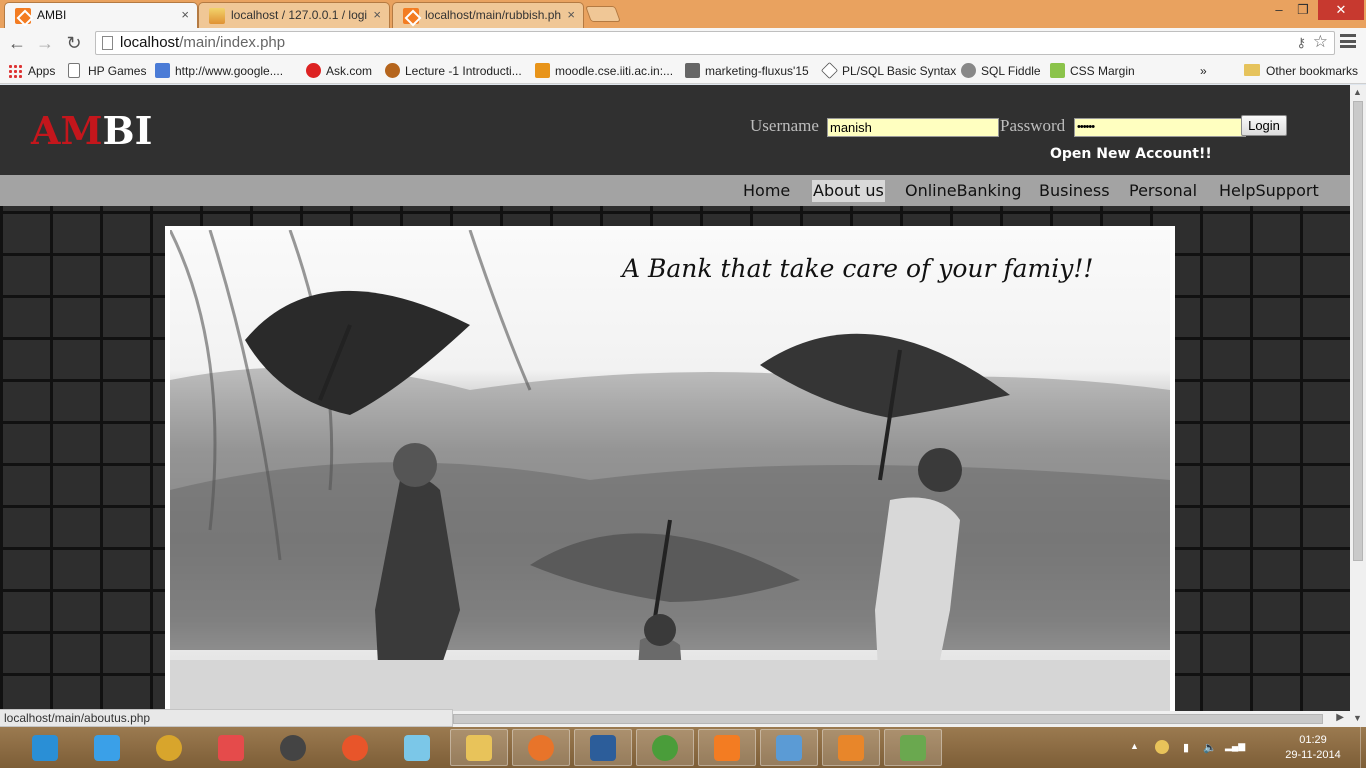 This screenshot has width=1366, height=768. I want to click on browser-toolbar: ← → ↻ localhost/main/index.php ⚷ ☆, so click(683, 43).